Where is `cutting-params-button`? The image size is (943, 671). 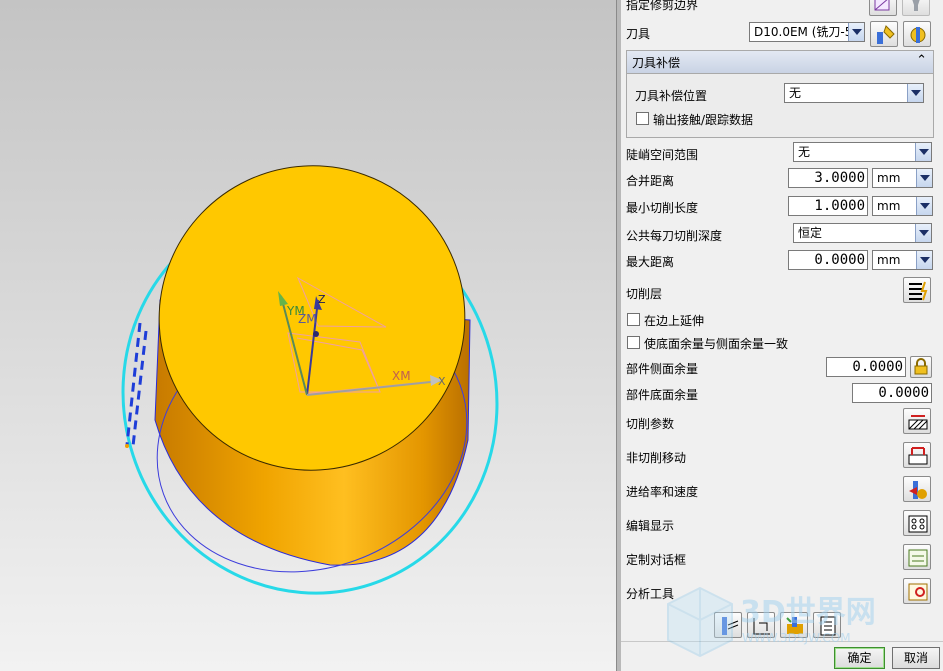 cutting-params-button is located at coordinates (917, 421).